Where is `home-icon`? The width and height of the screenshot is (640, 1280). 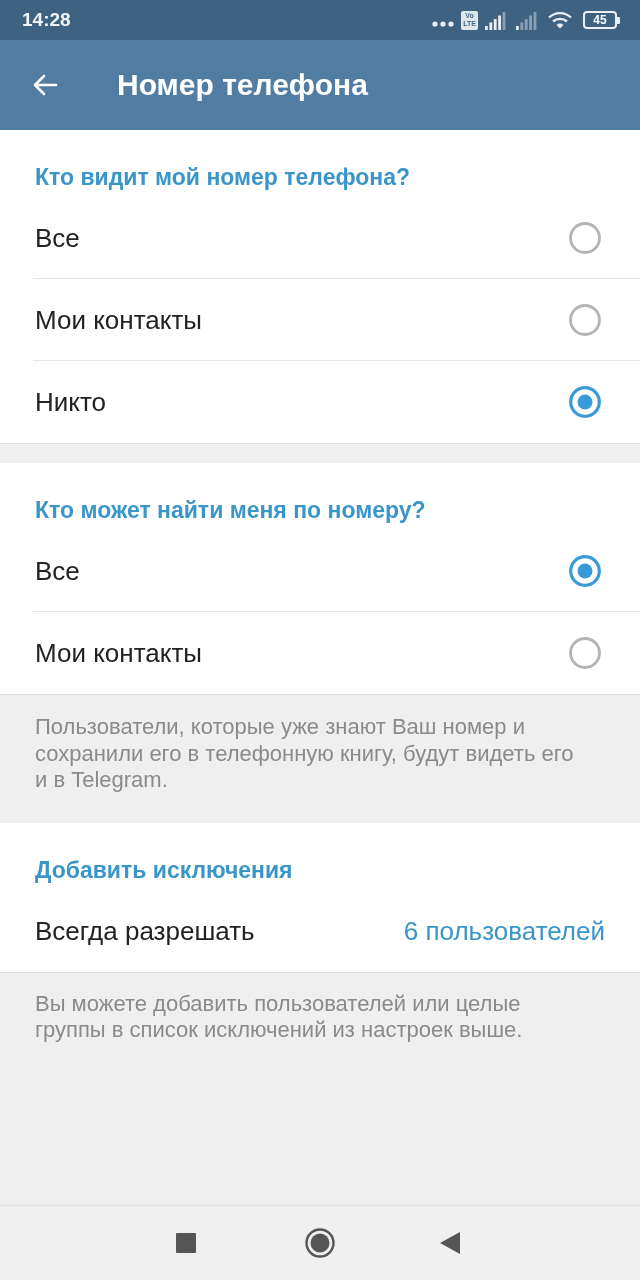
home-icon is located at coordinates (320, 1243).